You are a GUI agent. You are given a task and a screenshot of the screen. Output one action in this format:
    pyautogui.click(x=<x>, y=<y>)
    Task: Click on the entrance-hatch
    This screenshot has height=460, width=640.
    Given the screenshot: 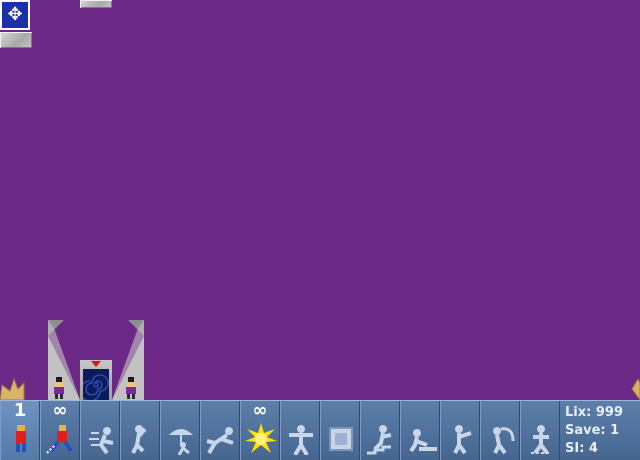 What is the action you would take?
    pyautogui.click(x=95, y=380)
    